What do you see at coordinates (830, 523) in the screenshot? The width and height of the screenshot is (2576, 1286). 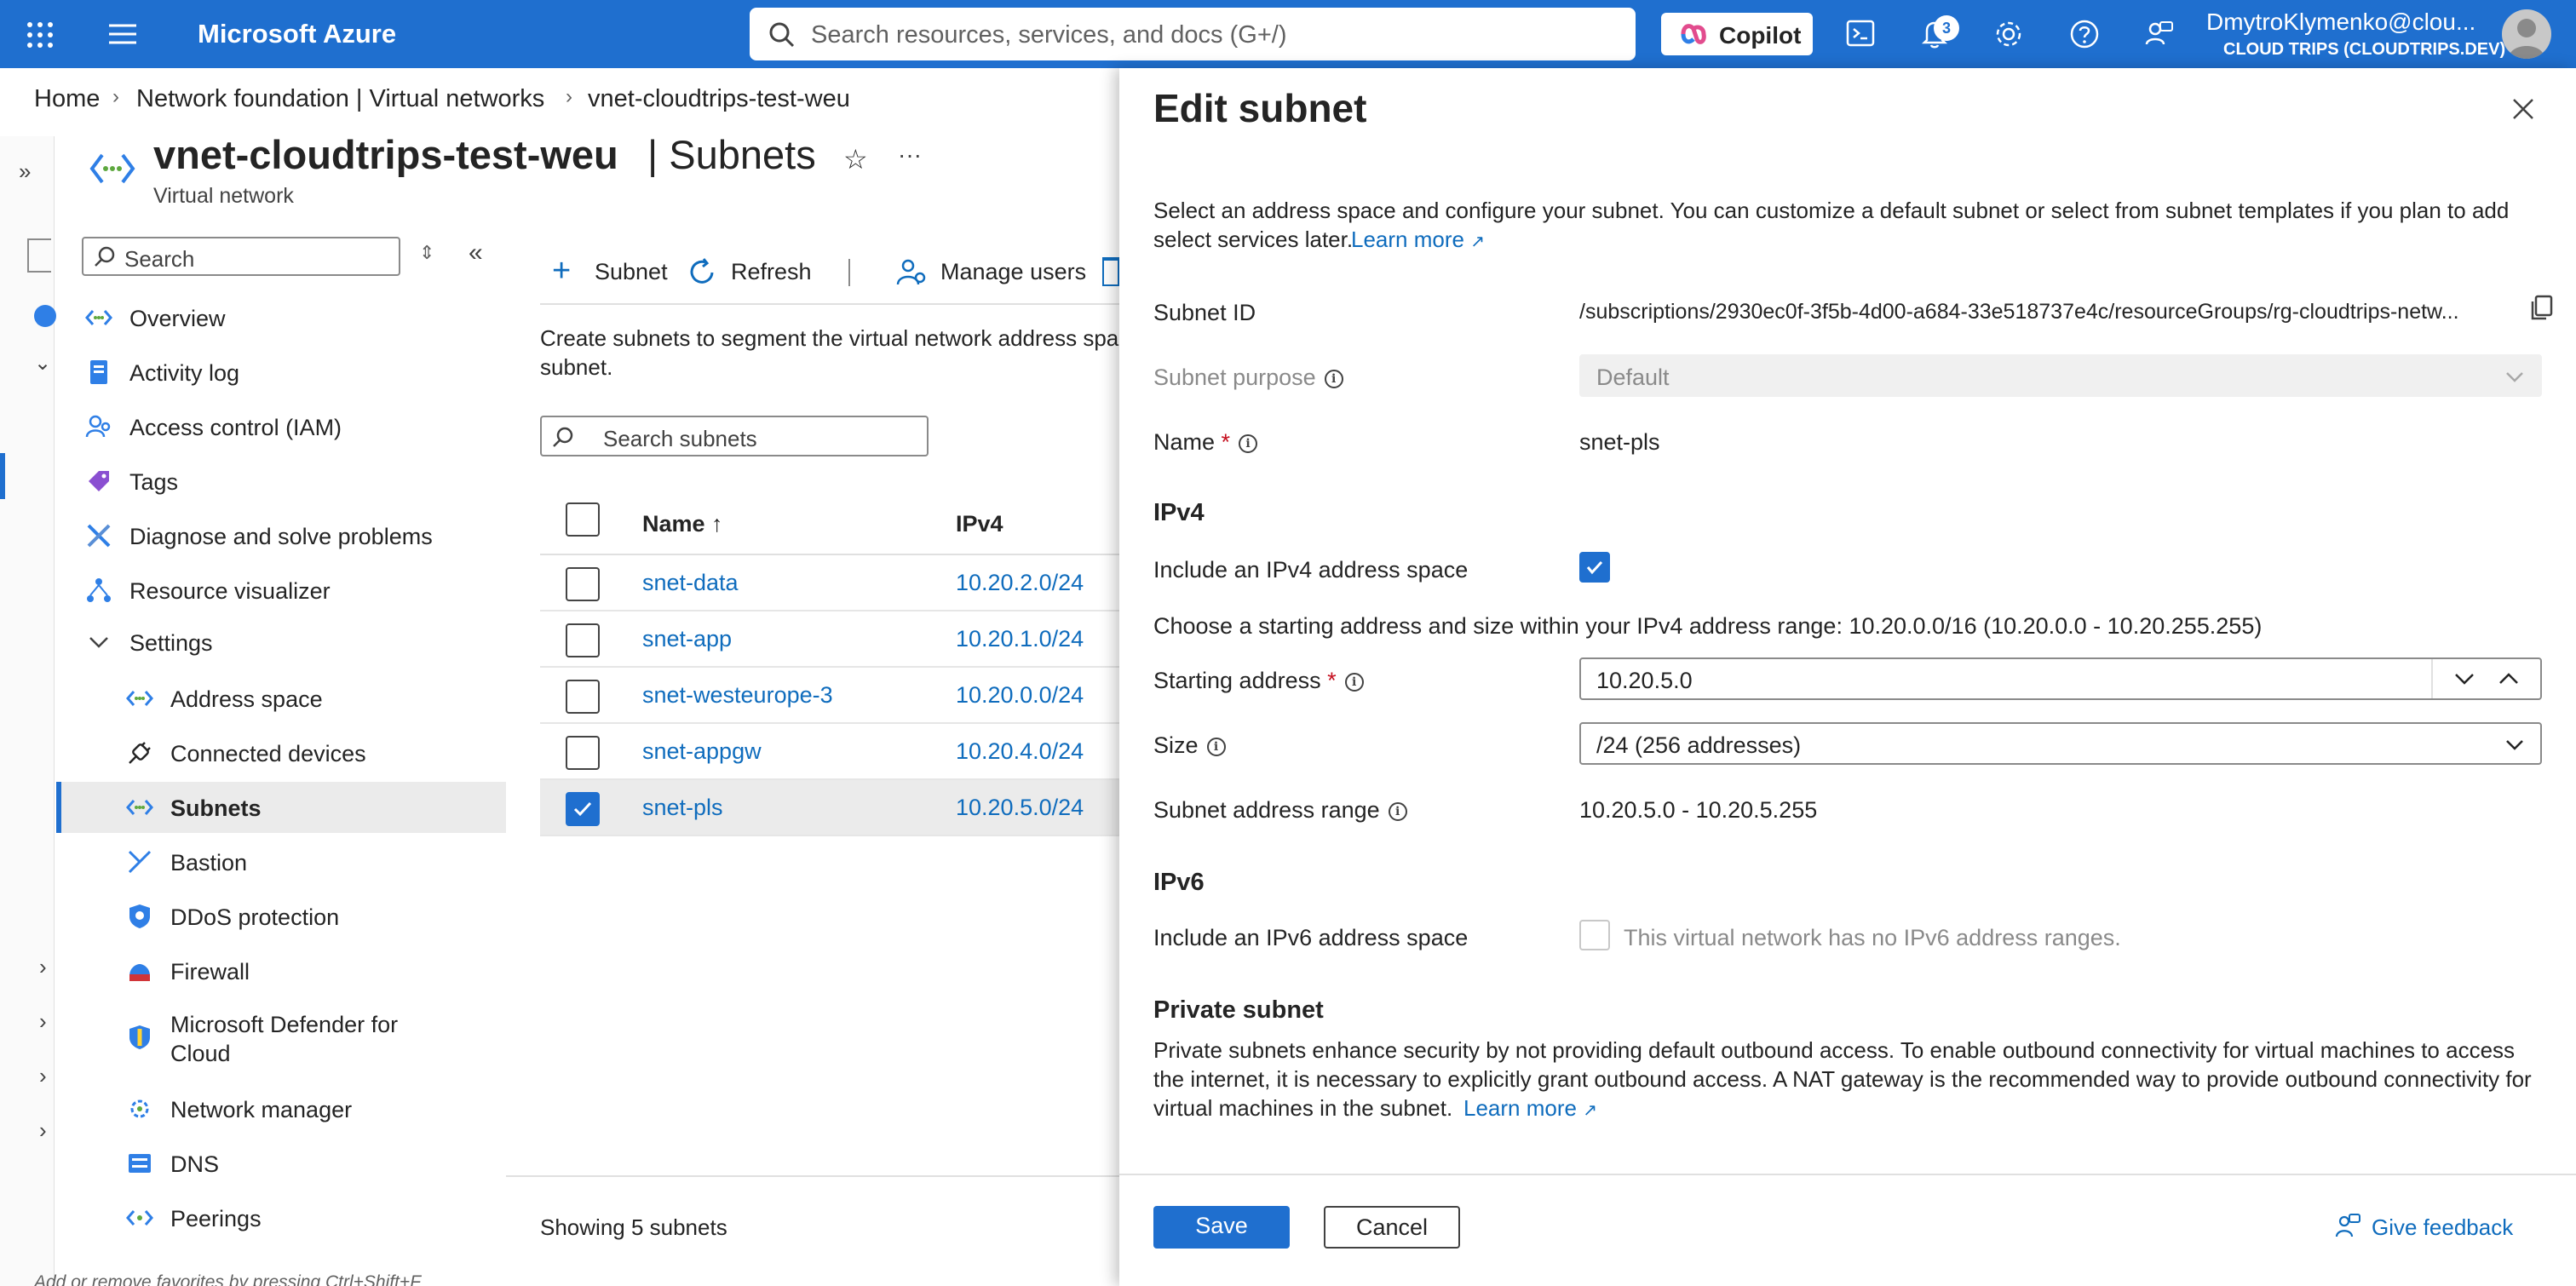 I see `subnets-table-header: Name ↑ IPv4` at bounding box center [830, 523].